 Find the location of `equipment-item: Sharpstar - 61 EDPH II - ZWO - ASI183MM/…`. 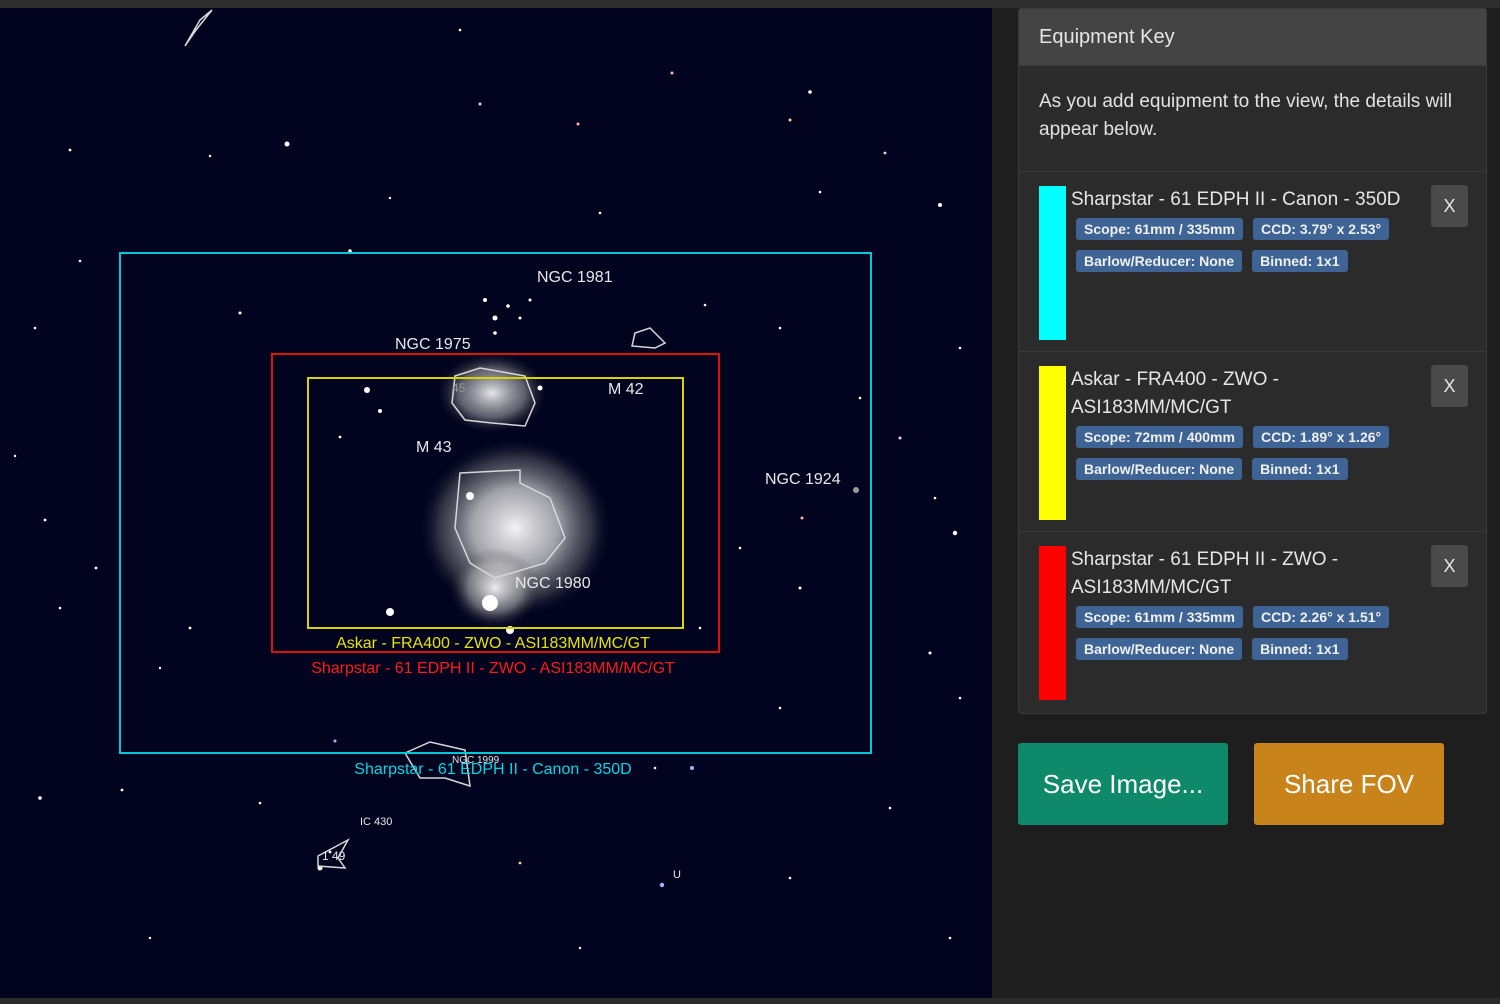

equipment-item: Sharpstar - 61 EDPH II - ZWO - ASI183MM/… is located at coordinates (1252, 622).